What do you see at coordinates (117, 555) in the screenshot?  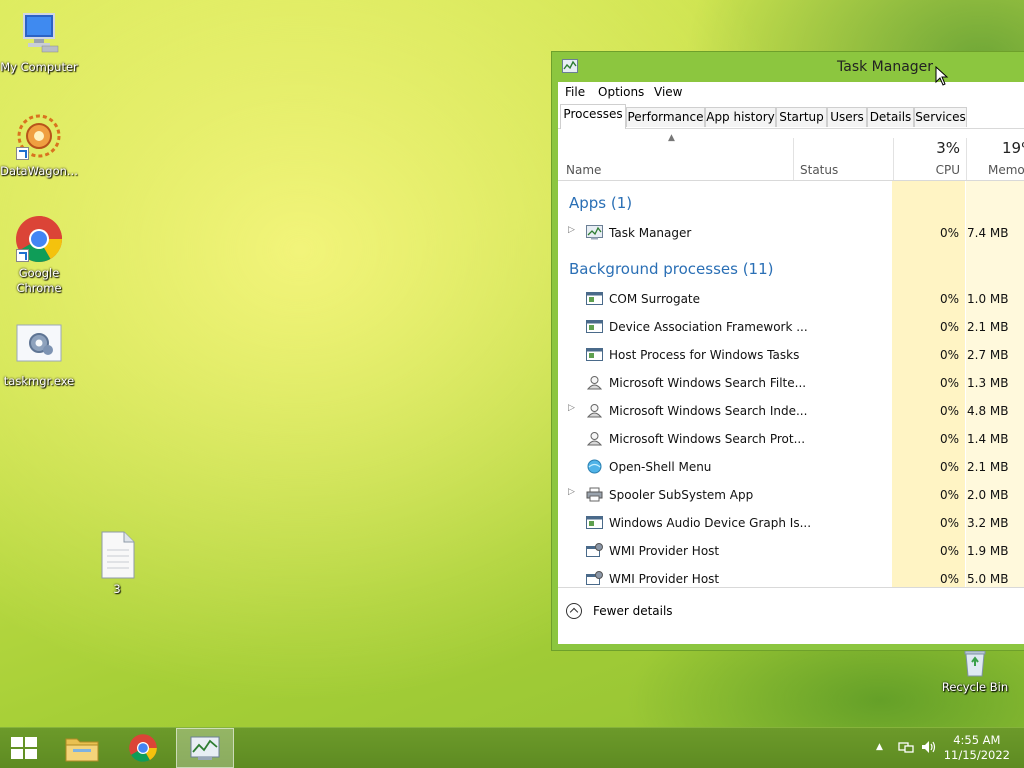 I see `text-file-icon` at bounding box center [117, 555].